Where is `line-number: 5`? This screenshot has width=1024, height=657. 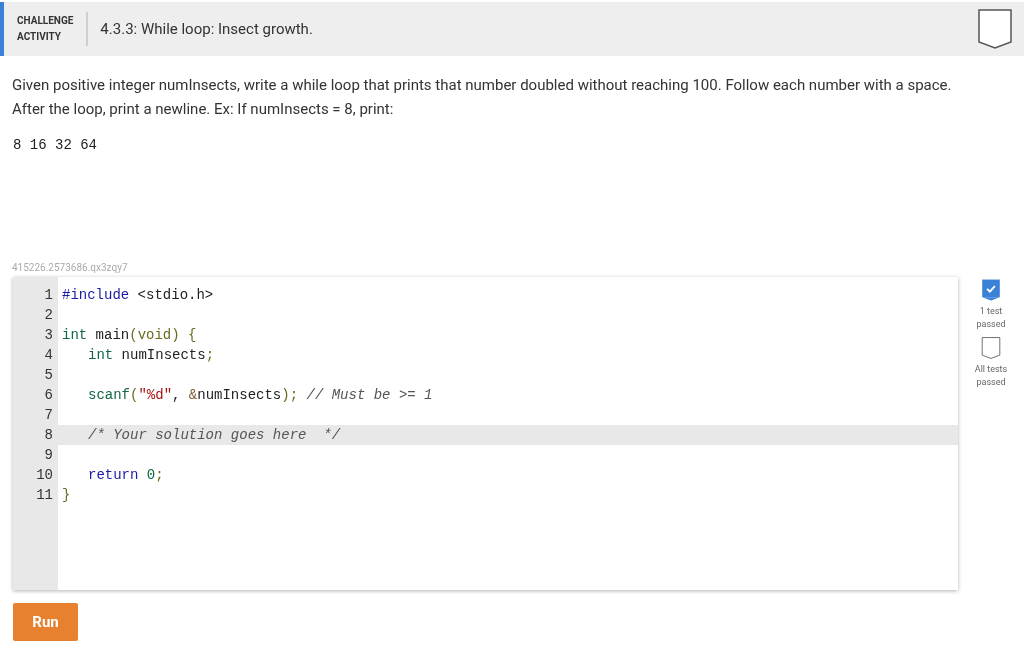
line-number: 5 is located at coordinates (48, 375).